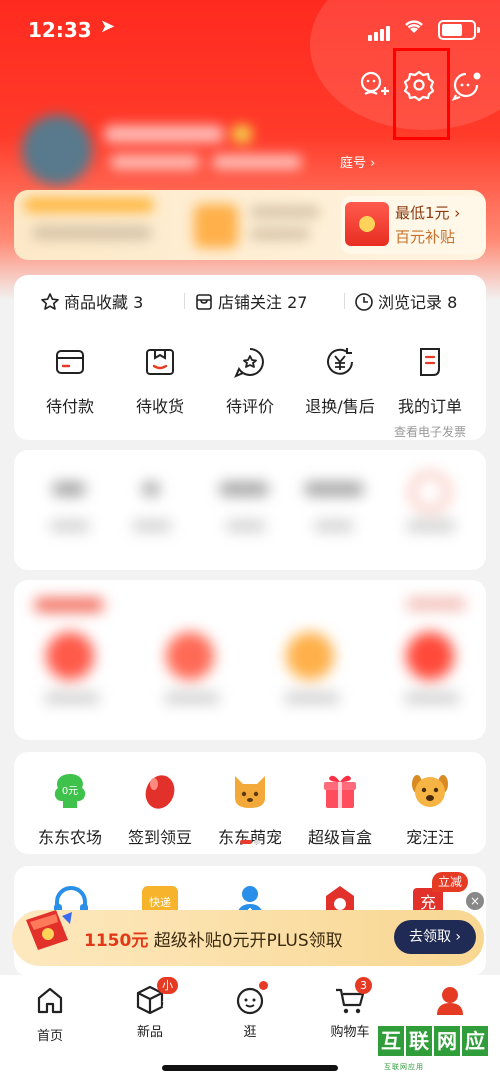 This screenshot has height=1083, width=500. I want to click on avatar, so click(57, 150).